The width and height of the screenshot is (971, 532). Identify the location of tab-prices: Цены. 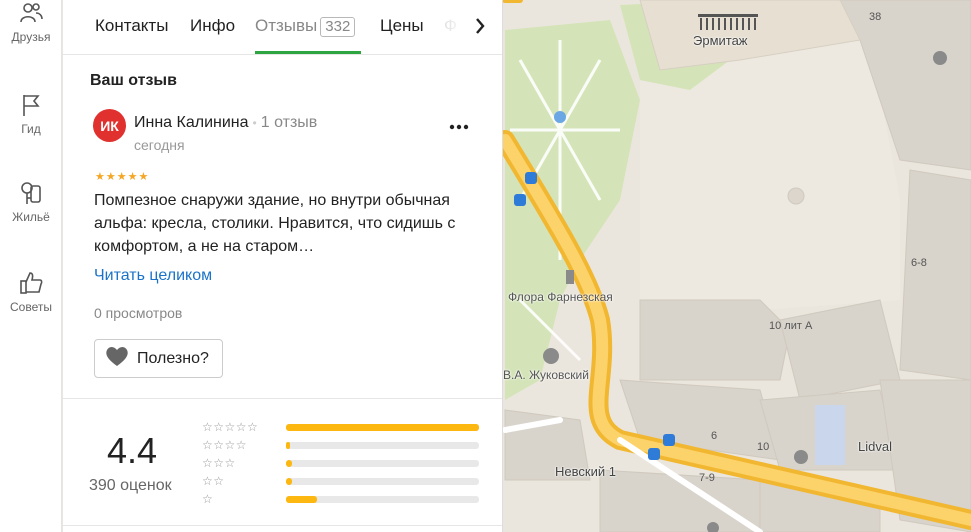
(402, 26).